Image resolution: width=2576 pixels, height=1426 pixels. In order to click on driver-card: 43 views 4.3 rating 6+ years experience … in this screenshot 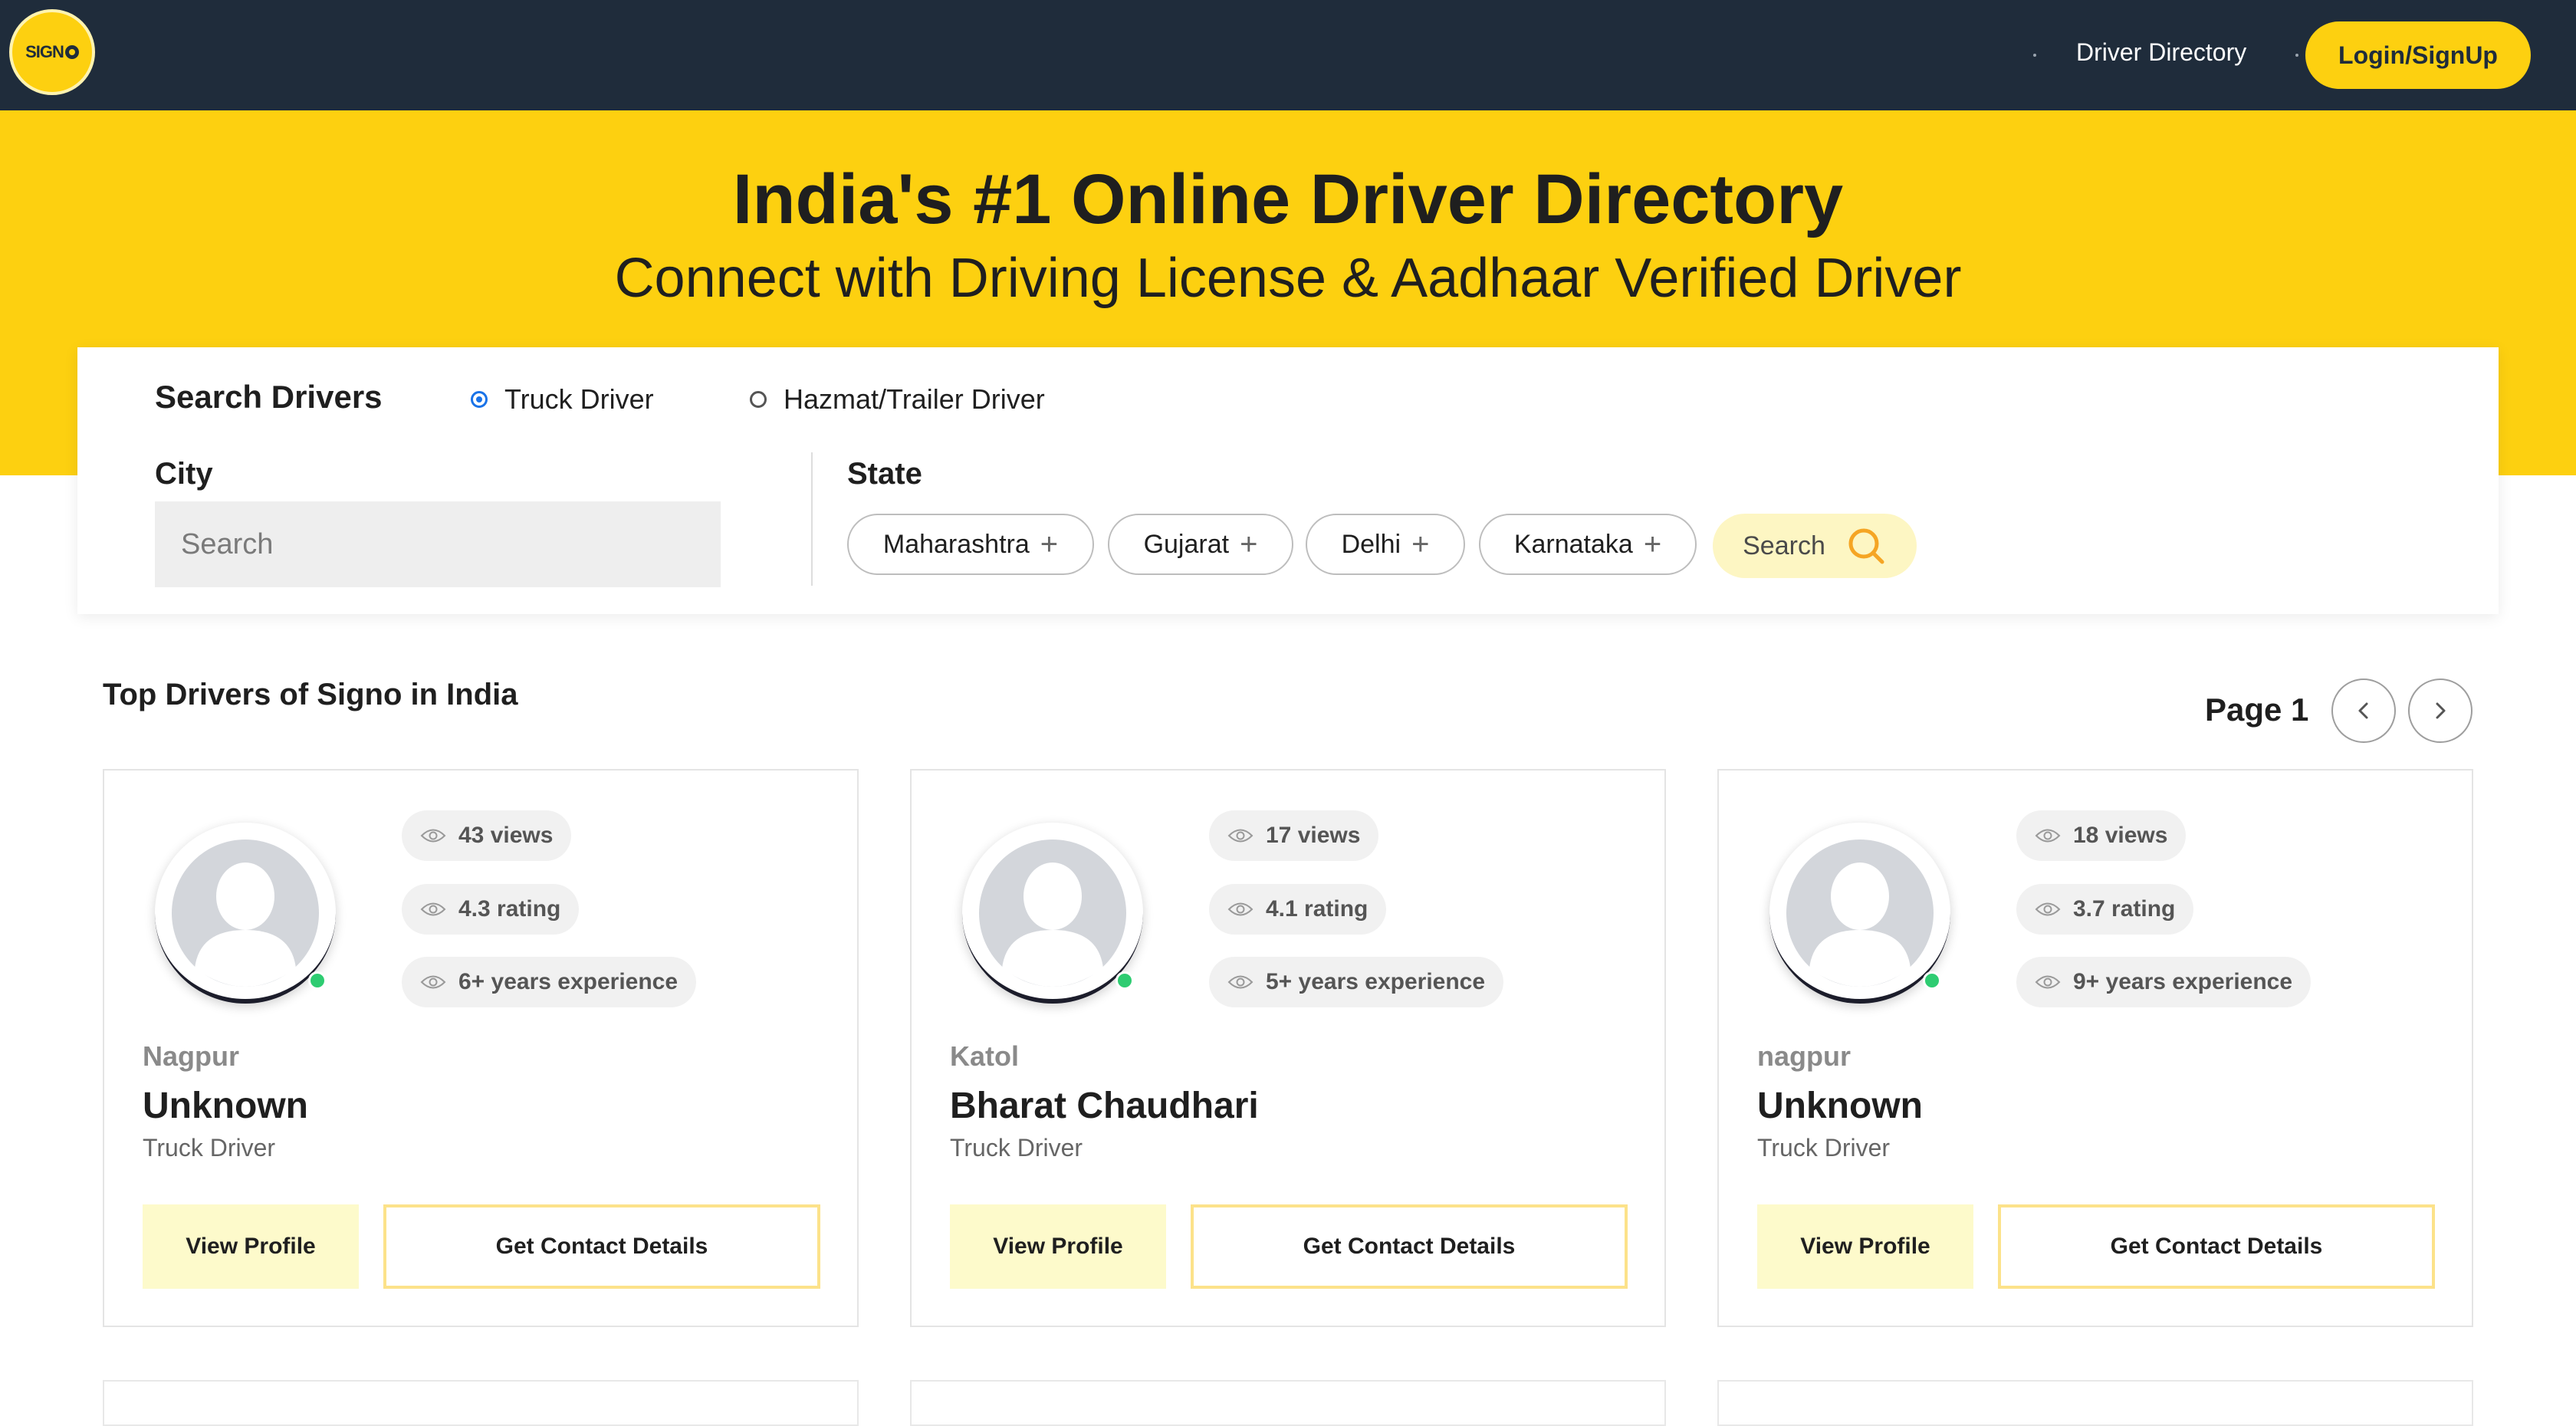, I will do `click(481, 1048)`.